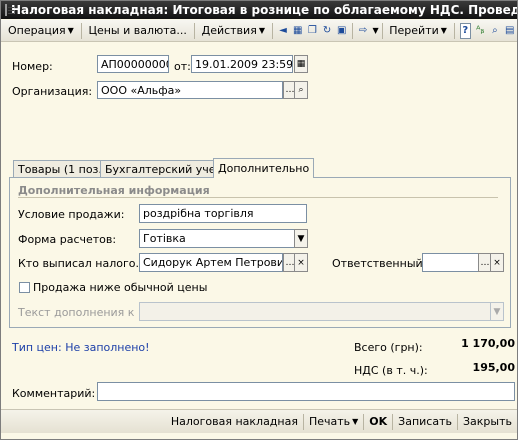 The width and height of the screenshot is (518, 440). Describe the element at coordinates (388, 347) in the screenshot. I see `total-label: Всего (грн):` at that location.